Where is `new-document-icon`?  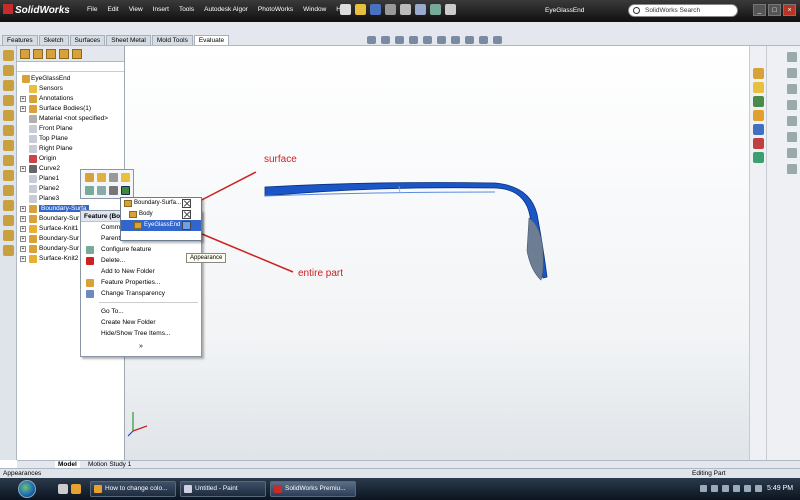
new-document-icon is located at coordinates (345, 9).